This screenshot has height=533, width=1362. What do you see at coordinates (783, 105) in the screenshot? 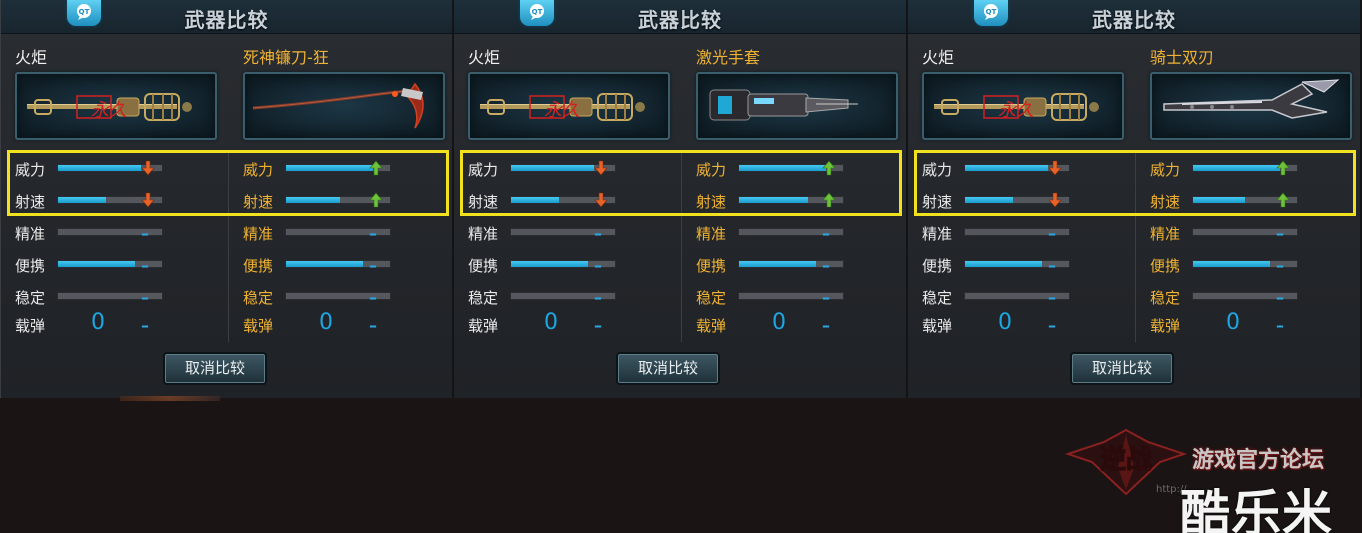
I see `laser-gauntlet-image` at bounding box center [783, 105].